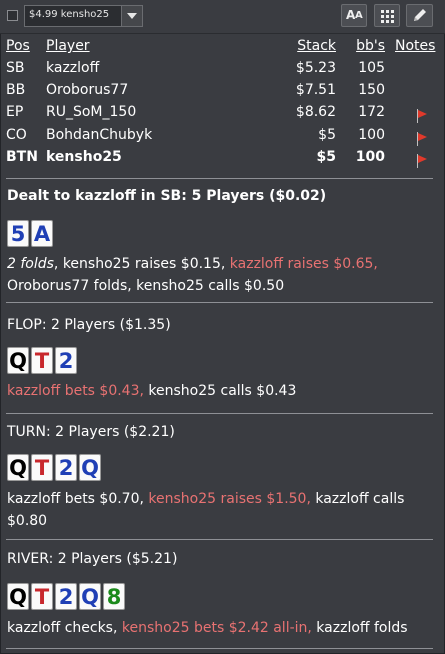 The width and height of the screenshot is (445, 654). I want to click on player-name: BohdanChubyk, so click(99, 135).